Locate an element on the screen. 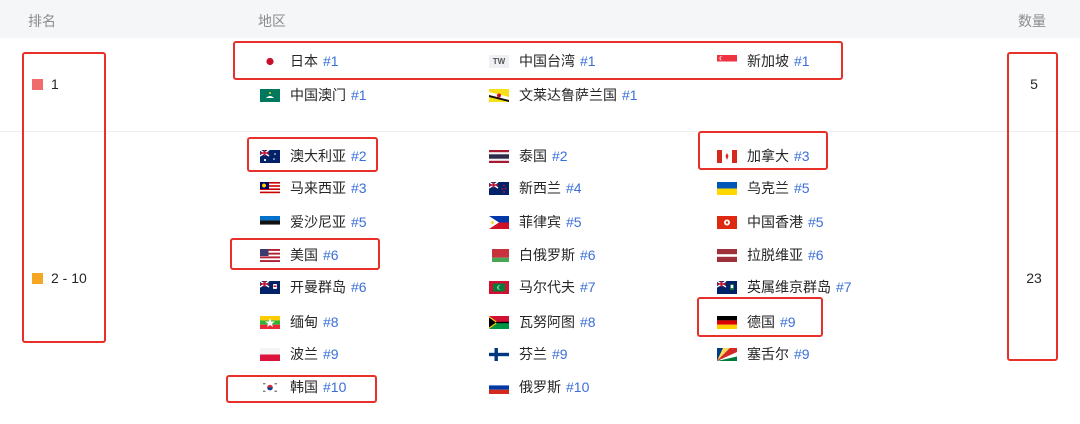  myanmar-flag-icon is located at coordinates (270, 322).